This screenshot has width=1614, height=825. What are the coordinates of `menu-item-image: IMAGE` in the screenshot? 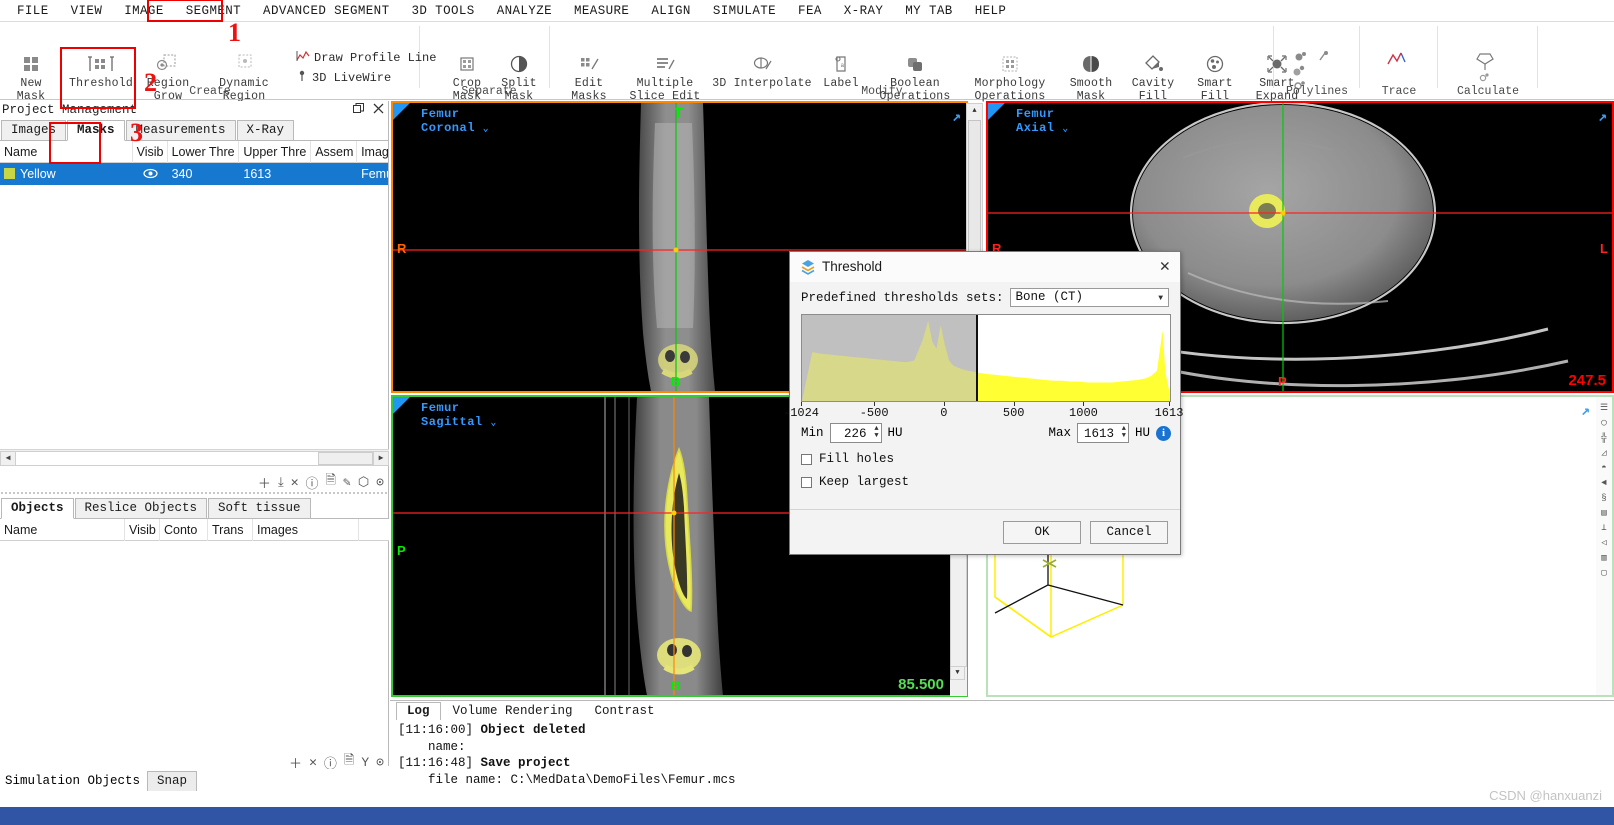 It's located at (144, 11).